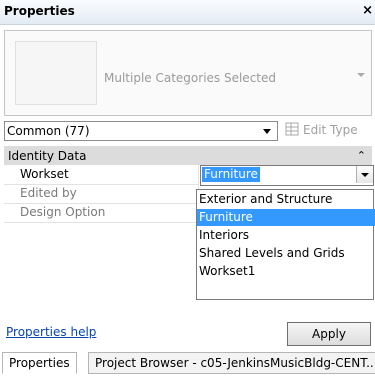 Image resolution: width=375 pixels, height=378 pixels. I want to click on chevron-down-icon, so click(267, 131).